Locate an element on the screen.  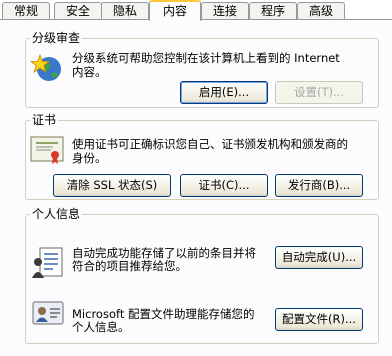
content-advisor-desc-1: 分级系统可帮助您控制在该计算机上看到的 Internet is located at coordinates (206, 58).